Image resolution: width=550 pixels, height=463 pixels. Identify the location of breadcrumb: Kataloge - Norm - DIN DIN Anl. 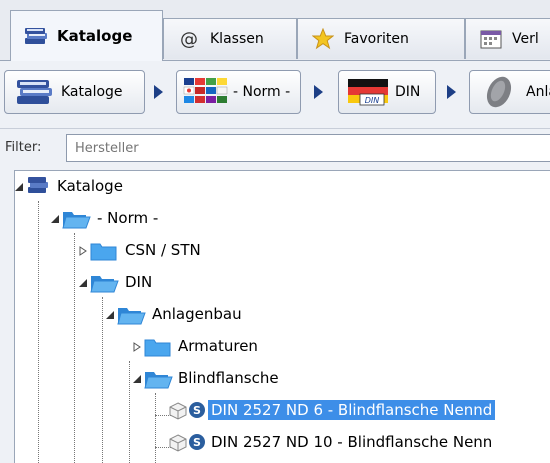
(275, 95).